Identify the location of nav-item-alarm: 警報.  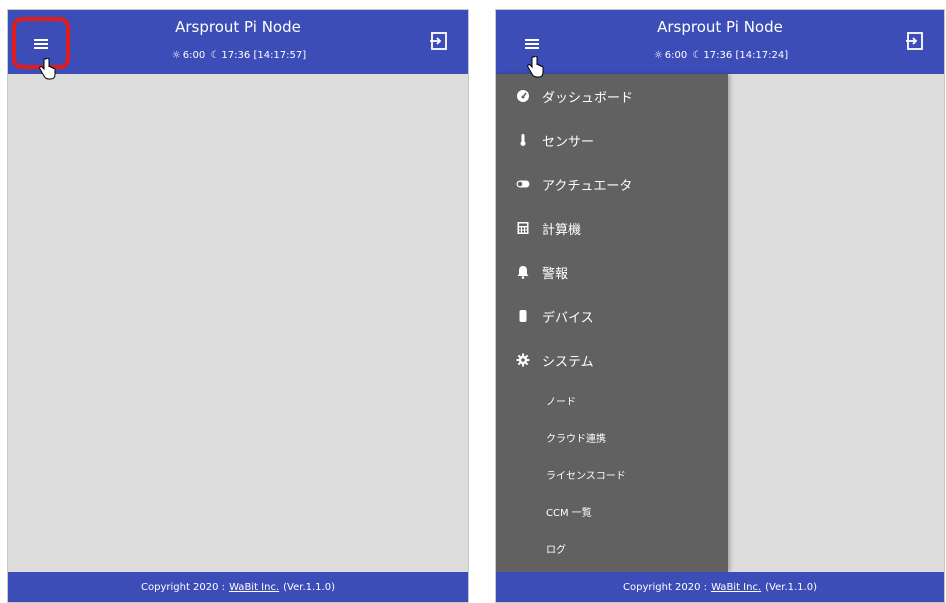
(612, 272).